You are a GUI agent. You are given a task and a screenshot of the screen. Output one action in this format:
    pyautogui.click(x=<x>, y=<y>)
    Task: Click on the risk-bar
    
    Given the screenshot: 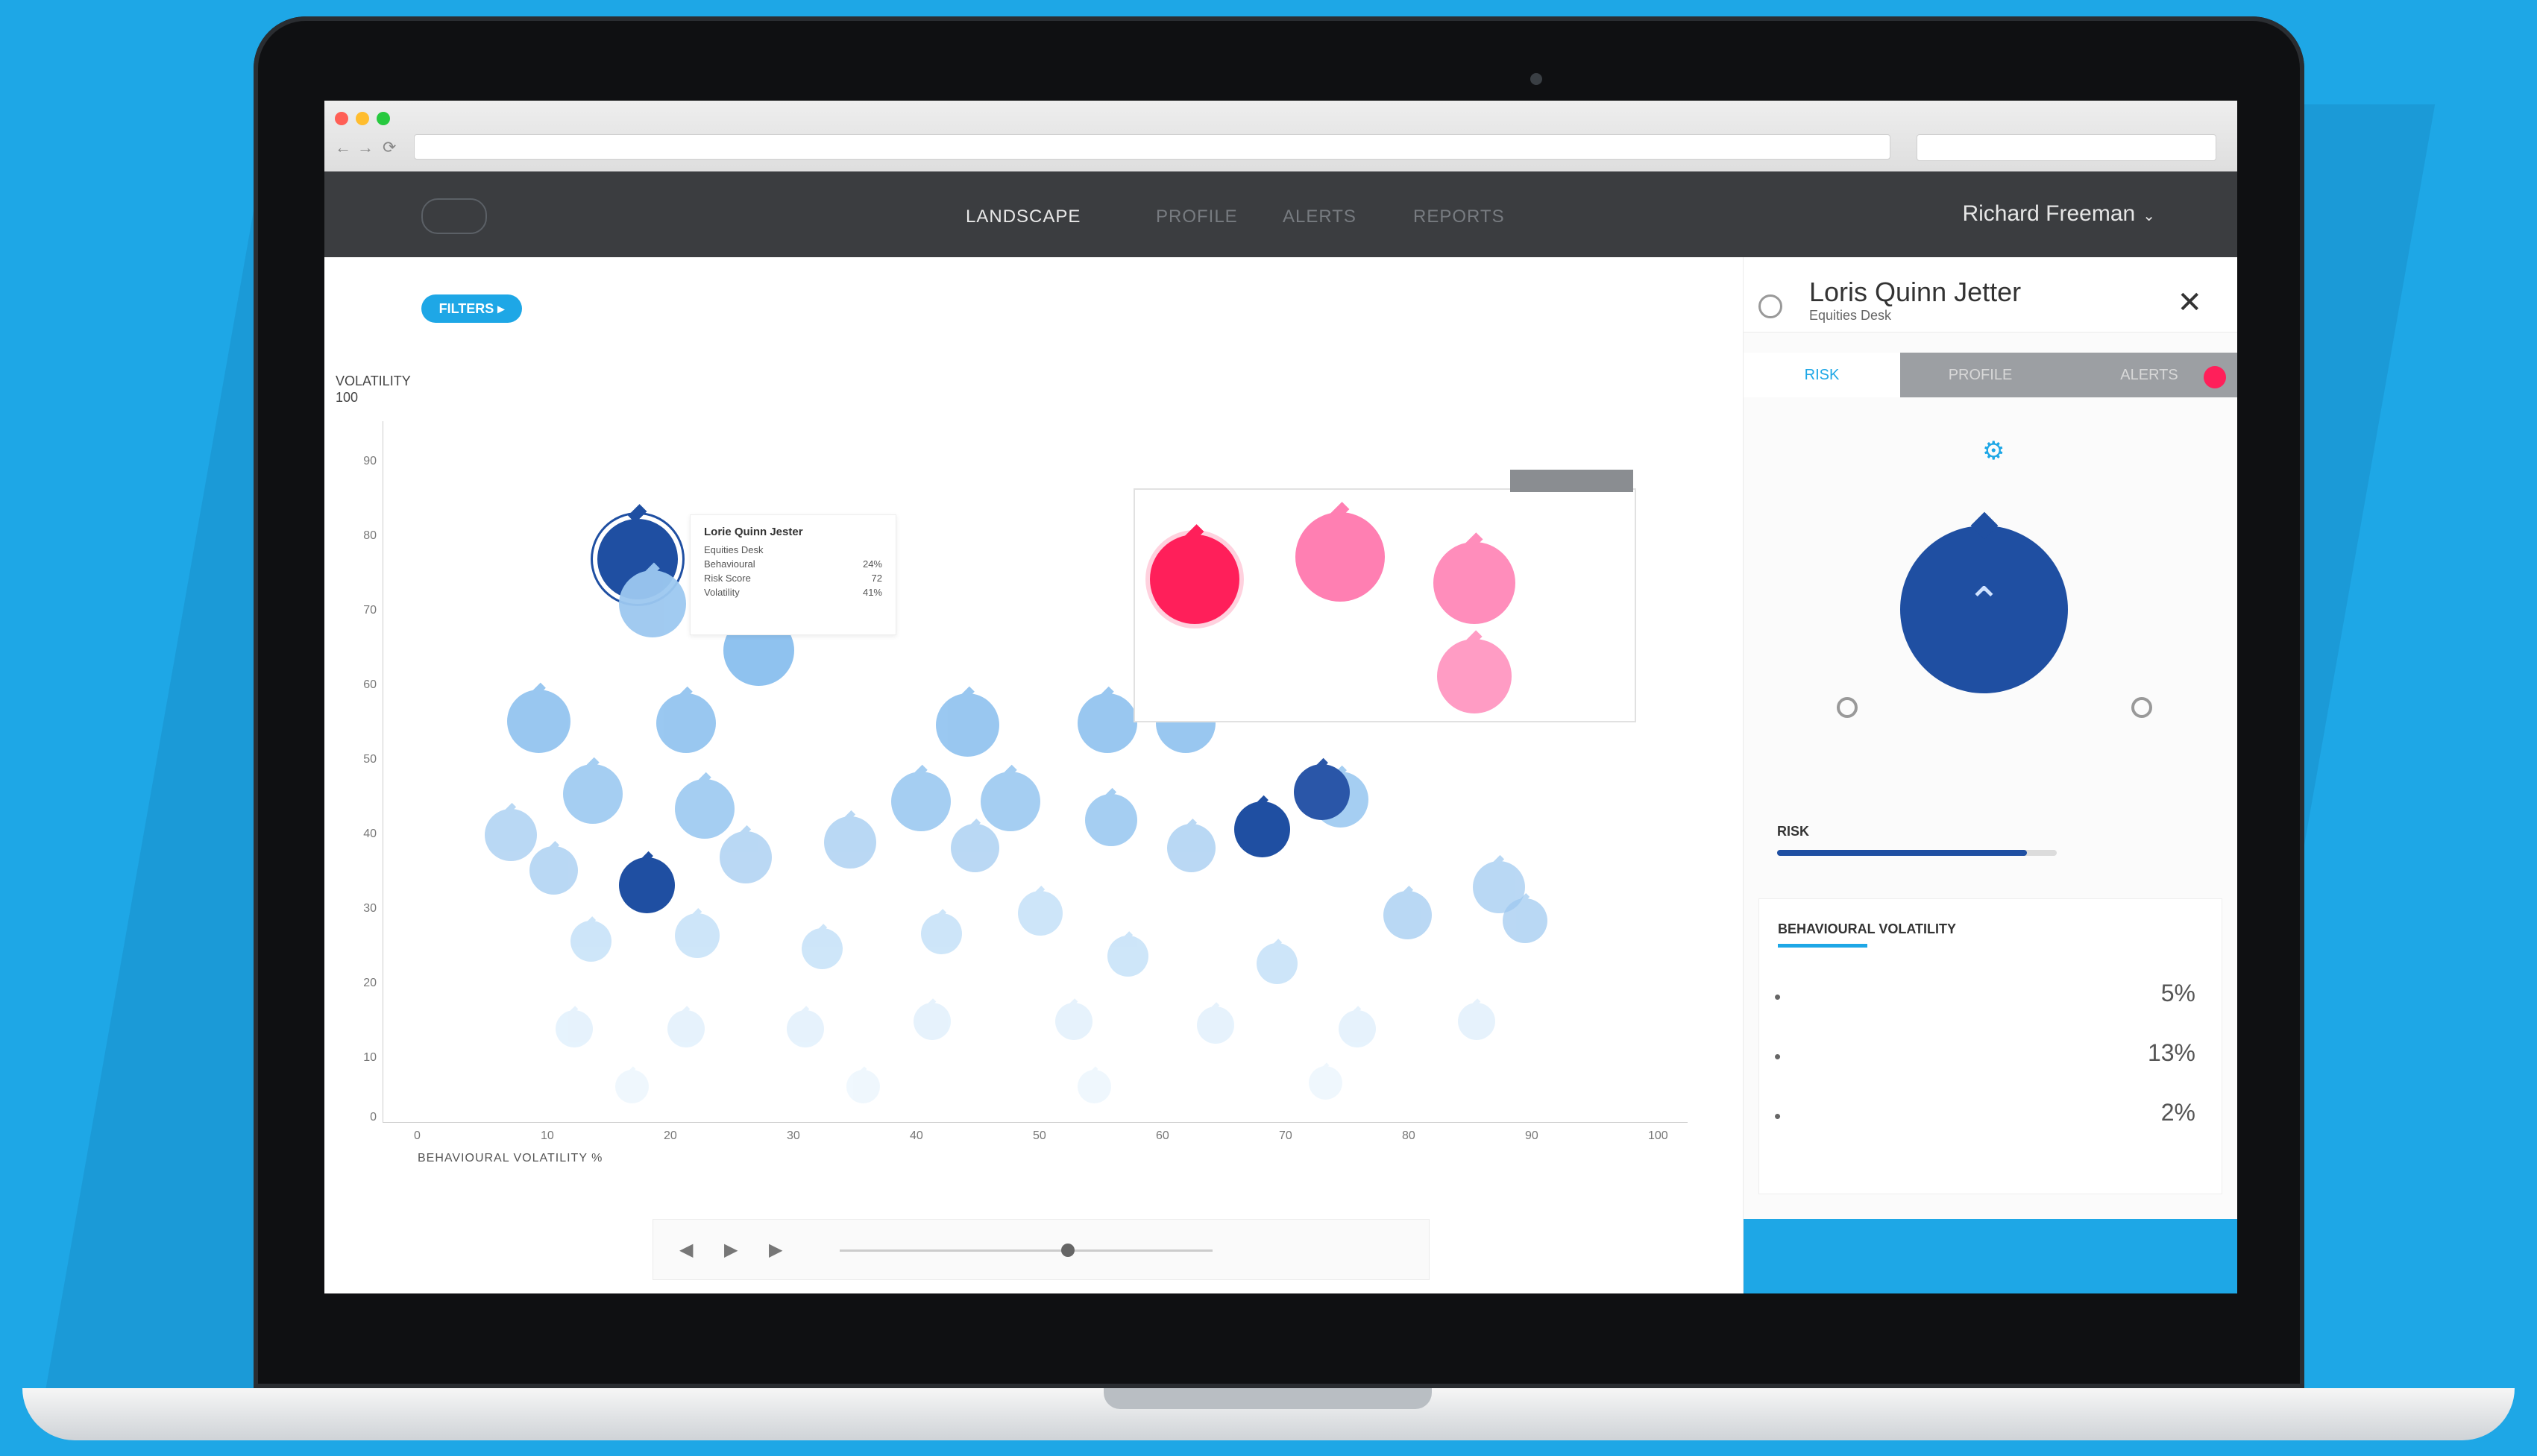 What is the action you would take?
    pyautogui.click(x=1902, y=853)
    